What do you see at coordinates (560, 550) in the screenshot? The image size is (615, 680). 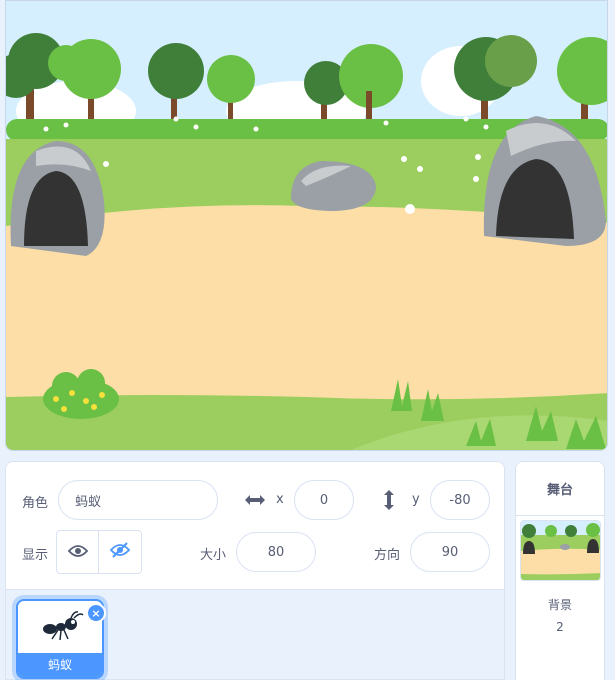 I see `stage-thumbnail` at bounding box center [560, 550].